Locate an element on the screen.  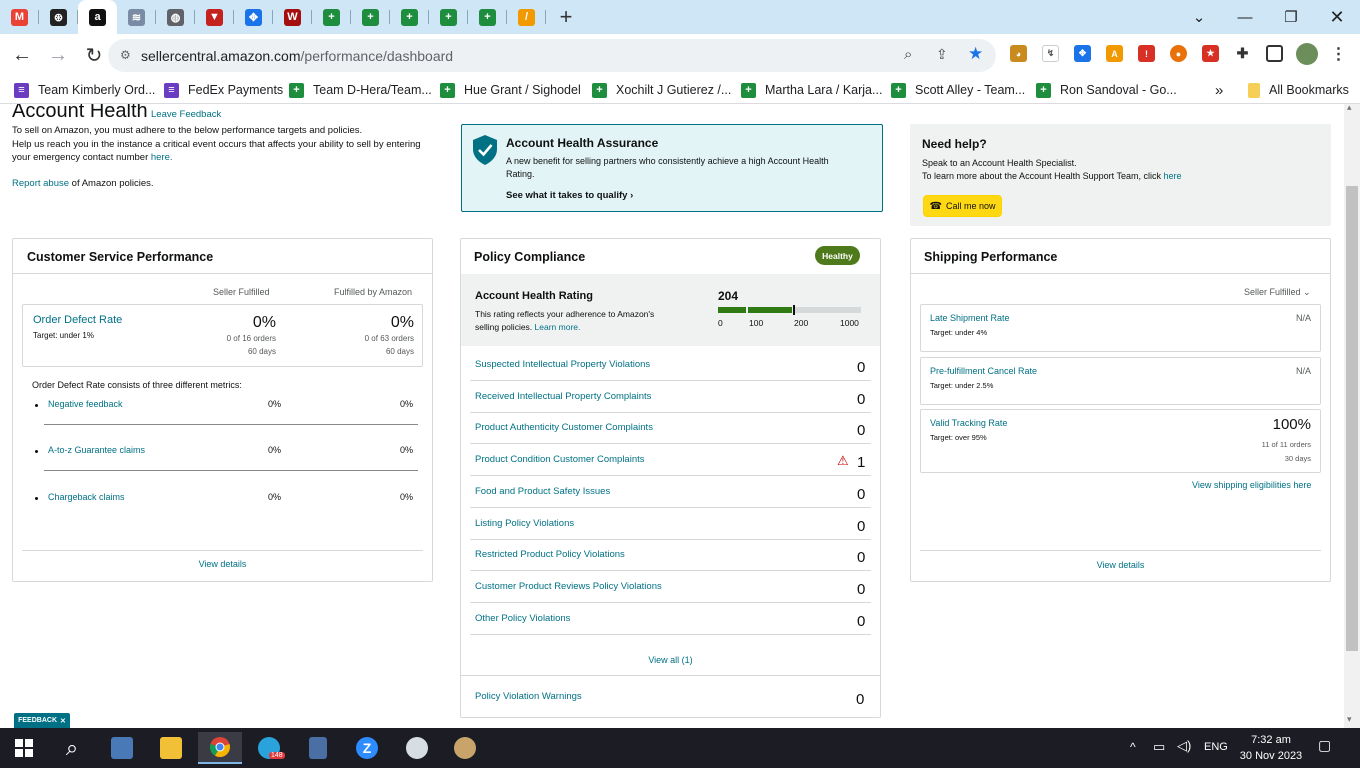
site-info-icon: ⚙ is located at coordinates (125, 55).